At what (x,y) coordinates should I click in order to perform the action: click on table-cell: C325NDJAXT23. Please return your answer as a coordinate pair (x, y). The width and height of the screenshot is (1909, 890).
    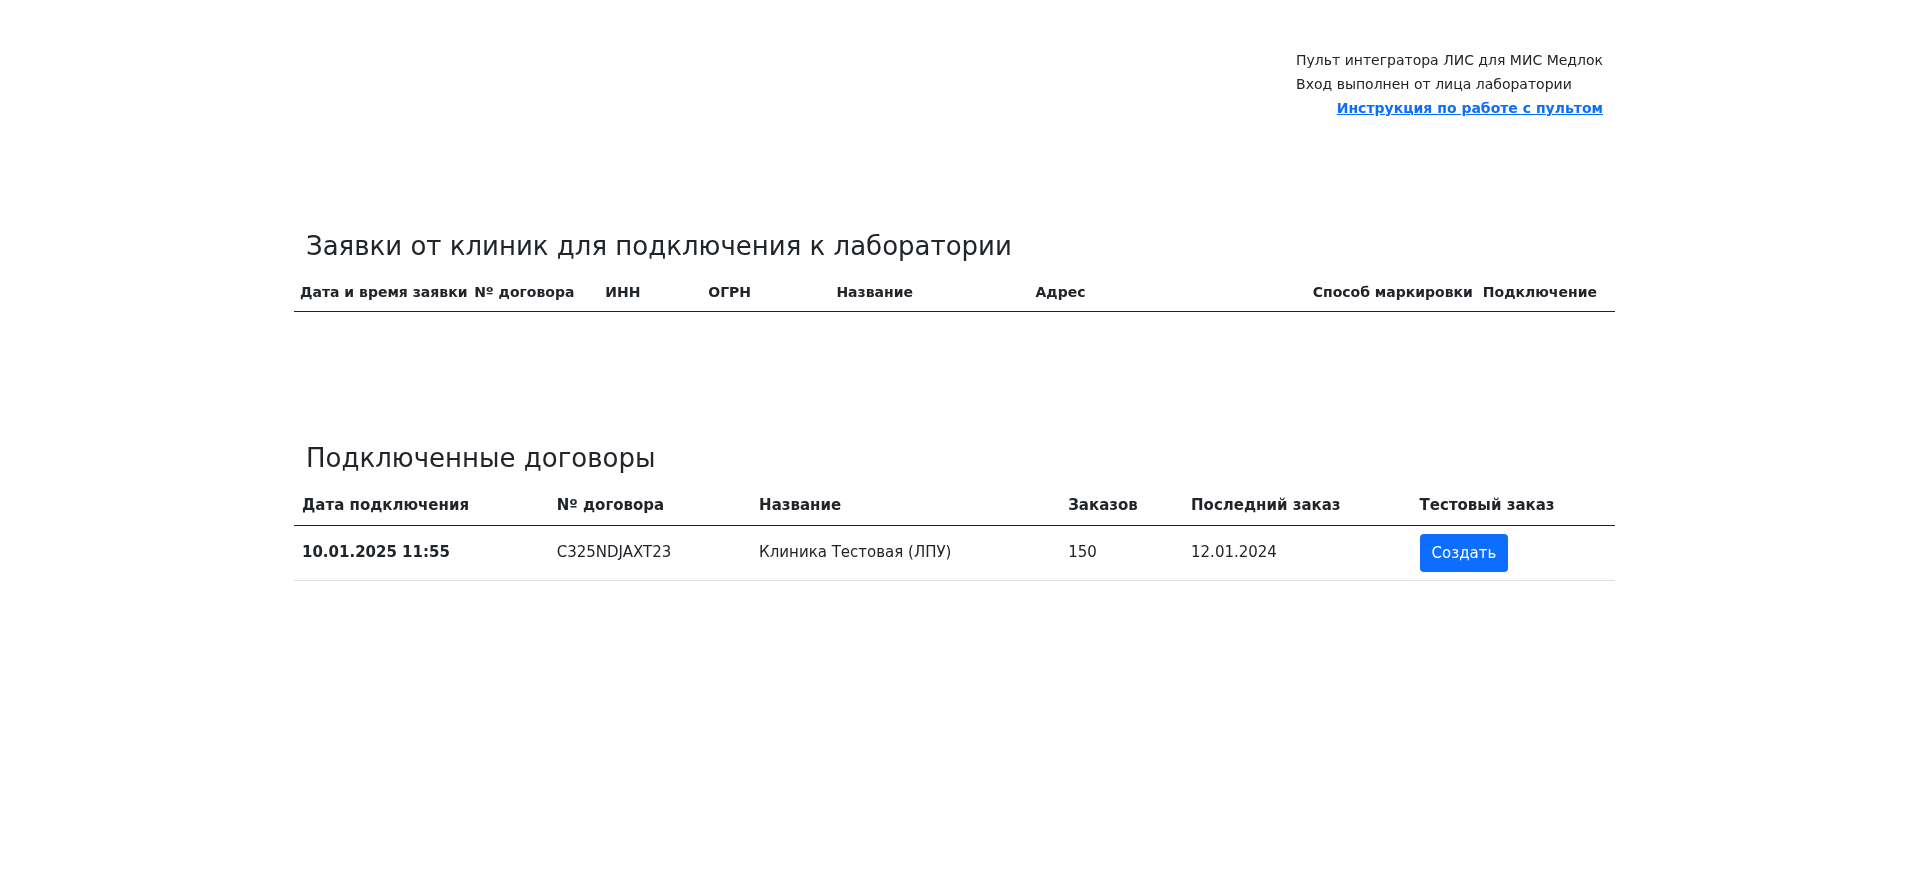
    Looking at the image, I should click on (614, 552).